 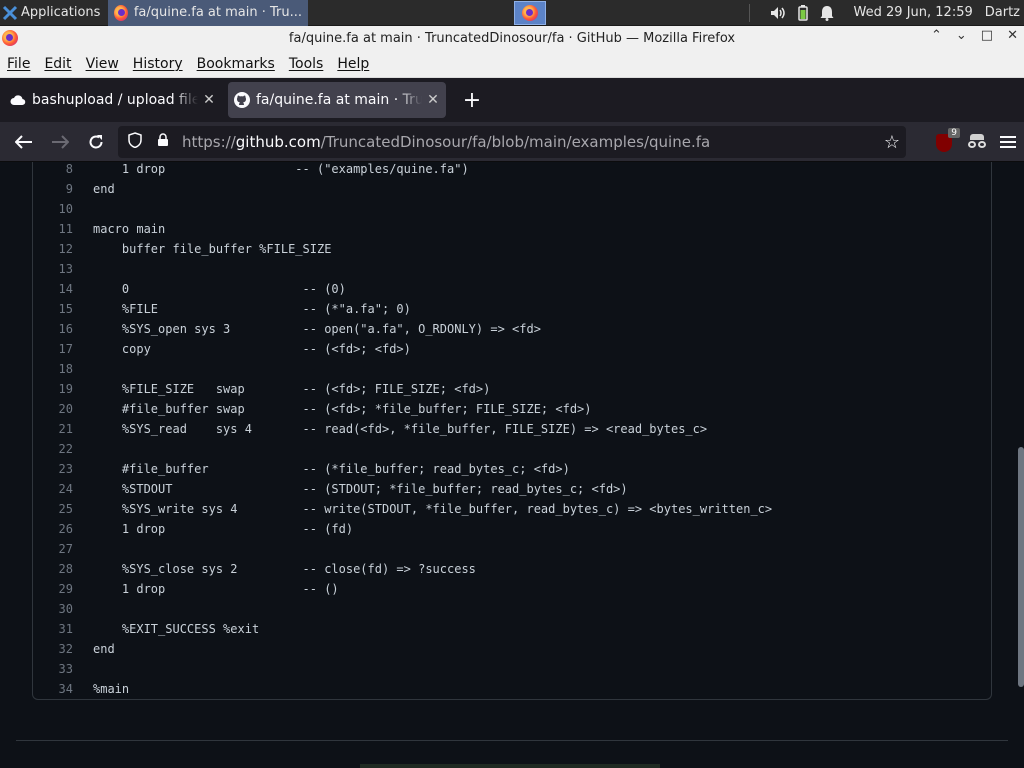 I want to click on line-number: 14, so click(x=53, y=289).